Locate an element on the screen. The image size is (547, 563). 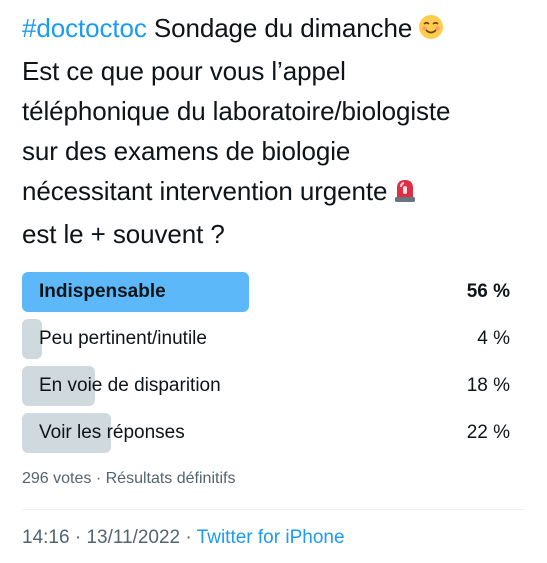
divider is located at coordinates (273, 509).